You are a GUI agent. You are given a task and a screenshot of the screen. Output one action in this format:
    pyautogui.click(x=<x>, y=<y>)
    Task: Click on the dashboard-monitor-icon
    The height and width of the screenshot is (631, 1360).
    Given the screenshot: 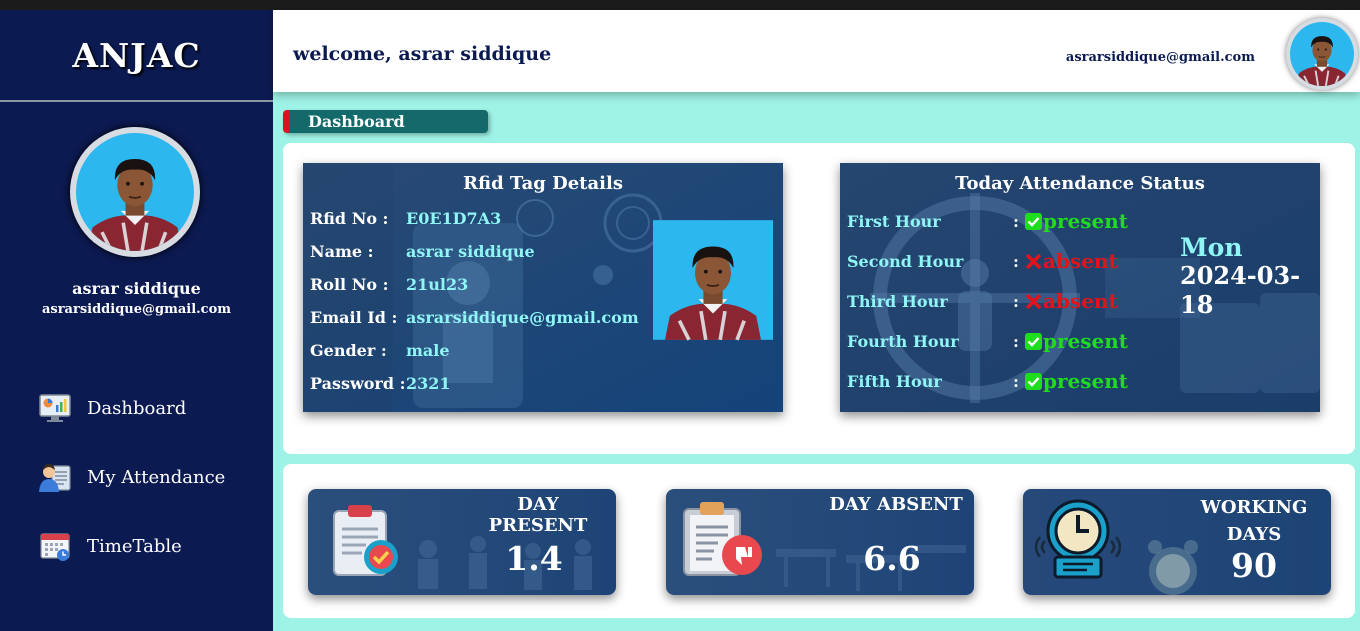 What is the action you would take?
    pyautogui.click(x=55, y=408)
    